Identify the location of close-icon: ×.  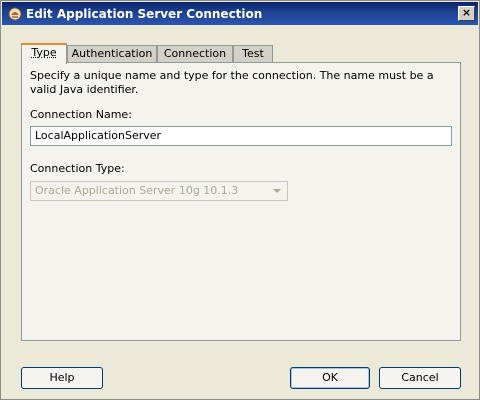
(466, 12).